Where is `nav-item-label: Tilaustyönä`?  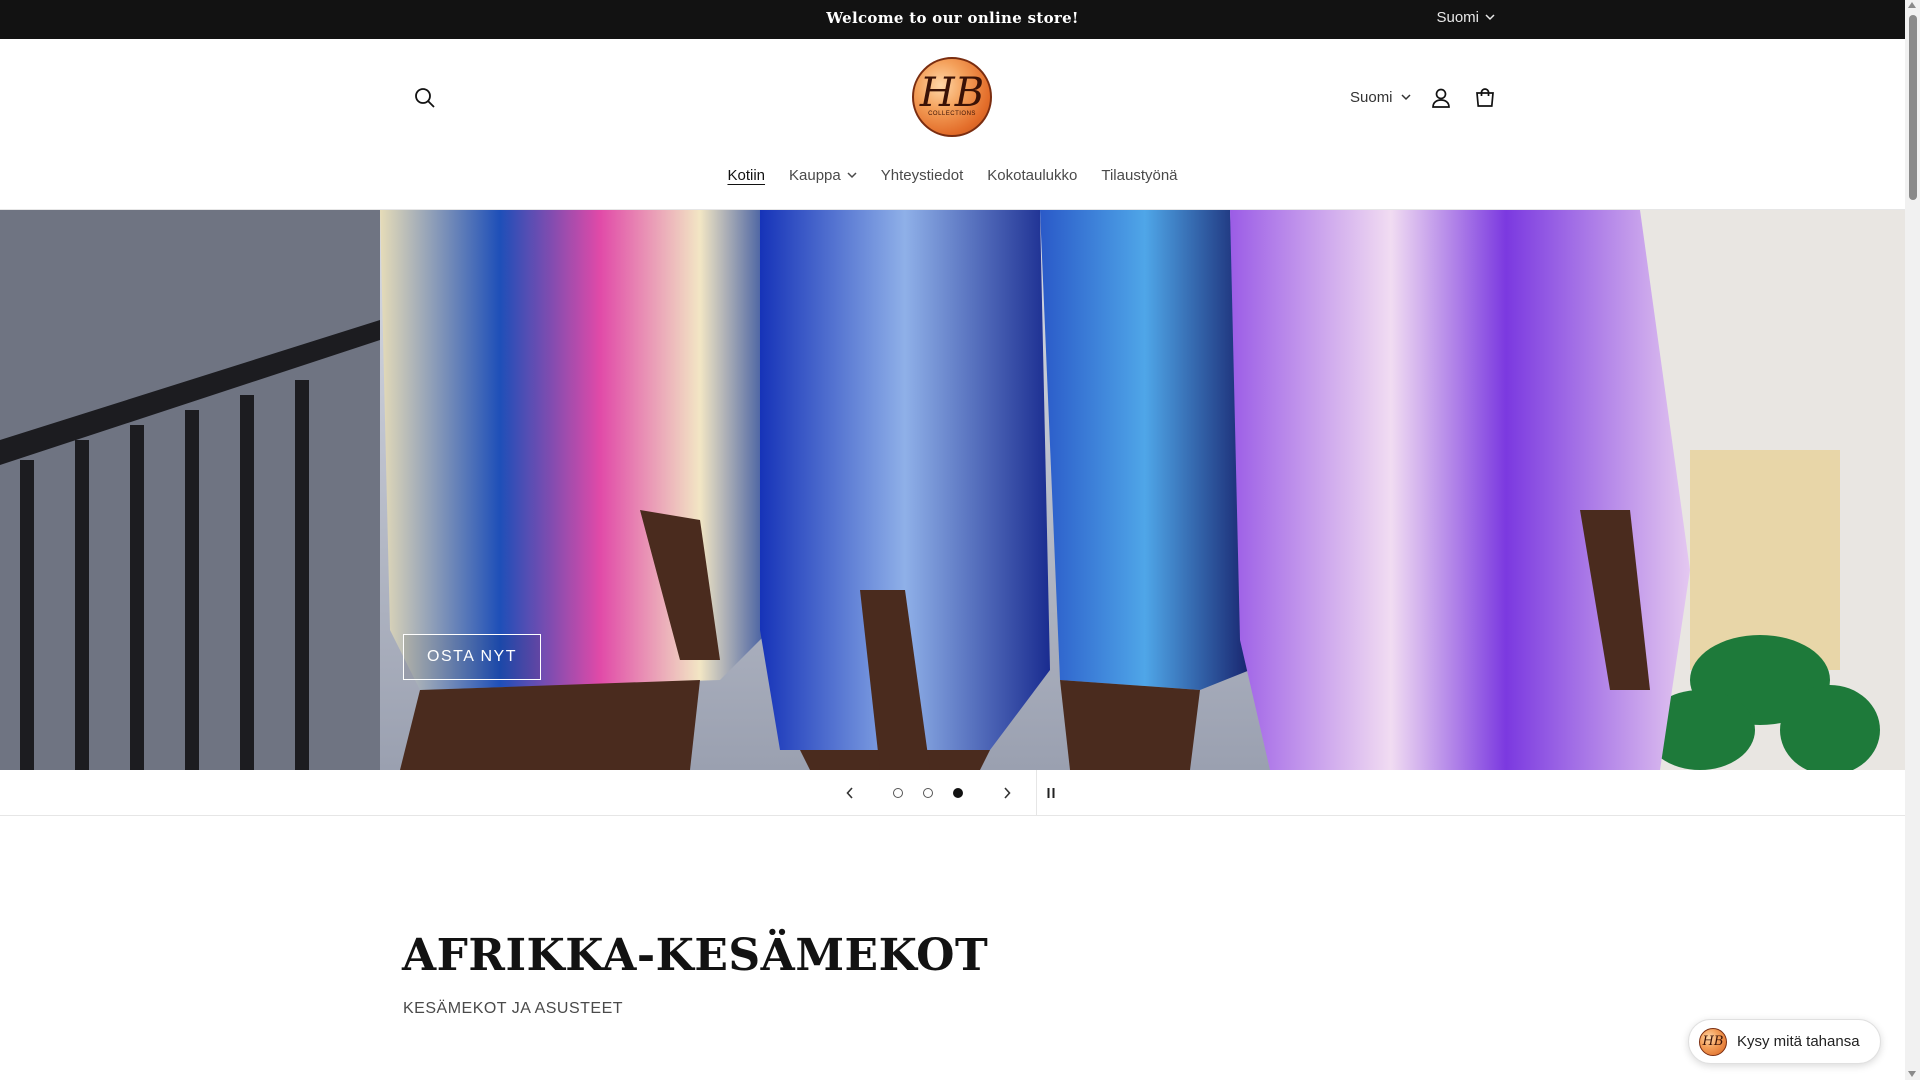
nav-item-label: Tilaustyönä is located at coordinates (1139, 175).